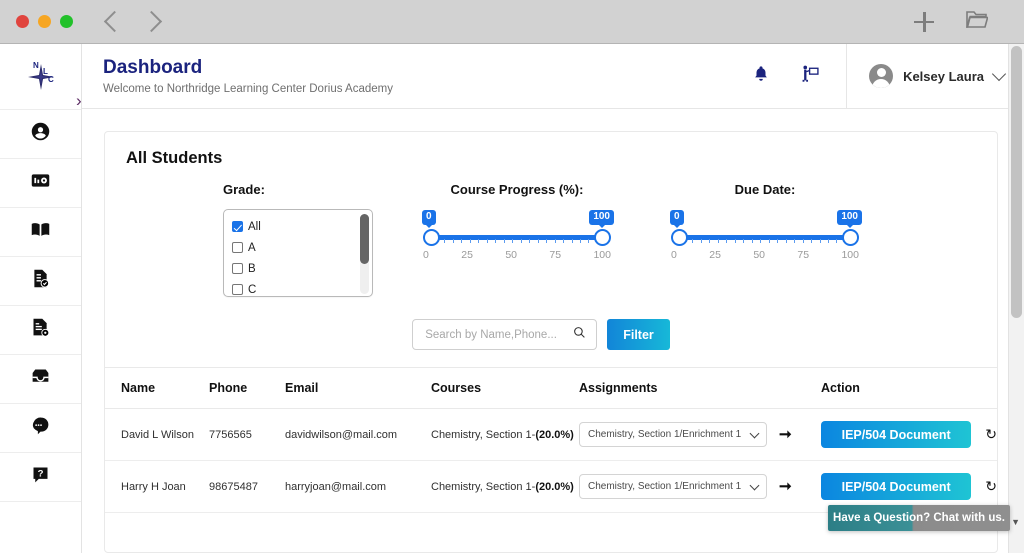  Describe the element at coordinates (114, 21) in the screenshot. I see `back-icon` at that location.